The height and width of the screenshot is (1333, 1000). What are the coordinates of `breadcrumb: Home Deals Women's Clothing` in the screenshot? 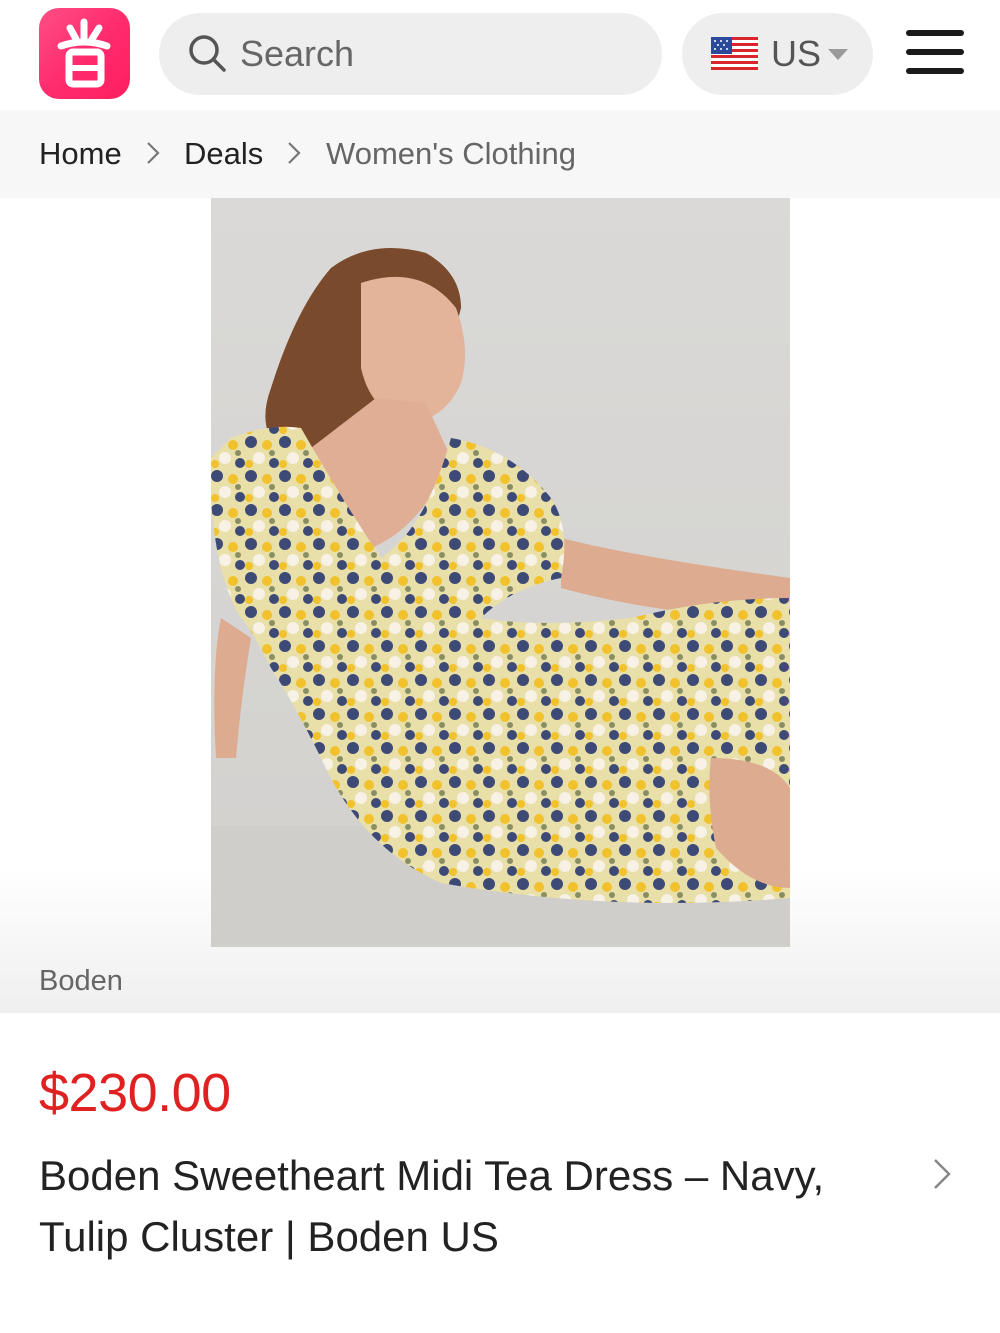 It's located at (500, 154).